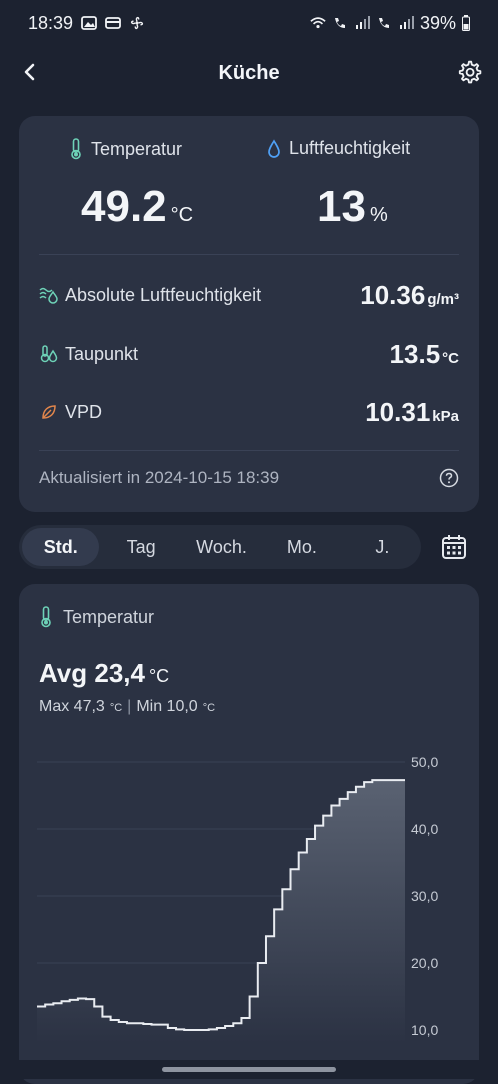 This screenshot has width=498, height=1084. I want to click on humidity-value: 13%, so click(352, 207).